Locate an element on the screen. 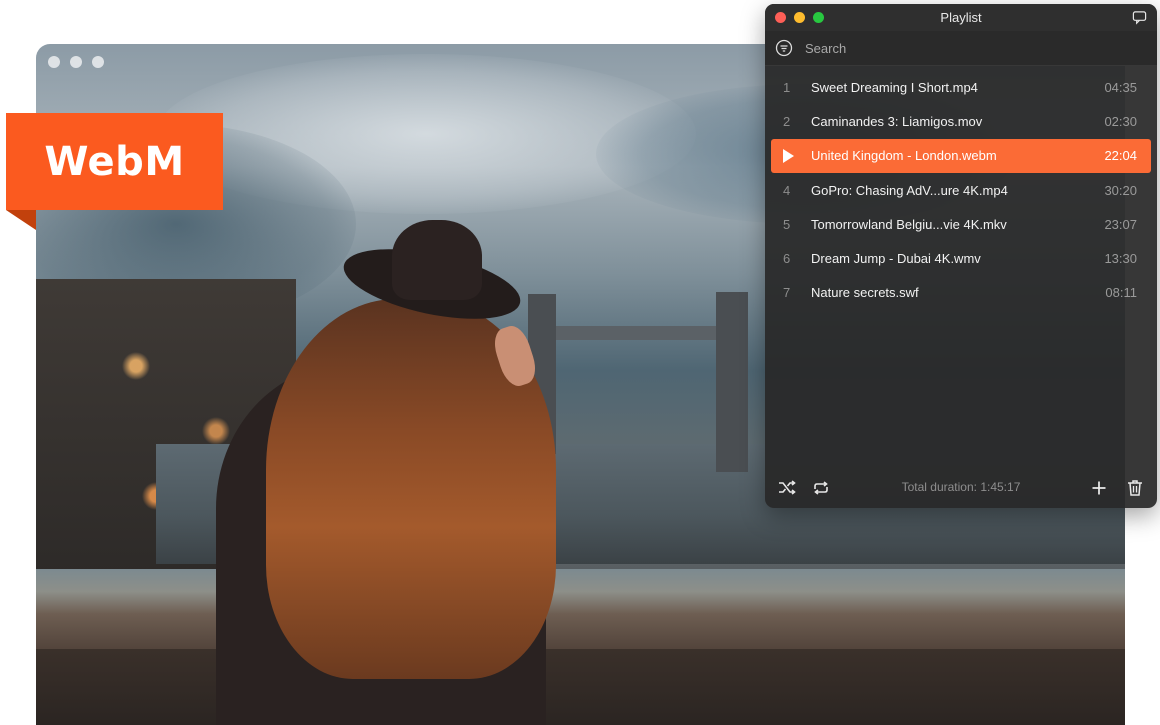 This screenshot has height=725, width=1160. playlist-item: 2 Caminandes 3: Liamigos.mov 02:30 is located at coordinates (961, 121).